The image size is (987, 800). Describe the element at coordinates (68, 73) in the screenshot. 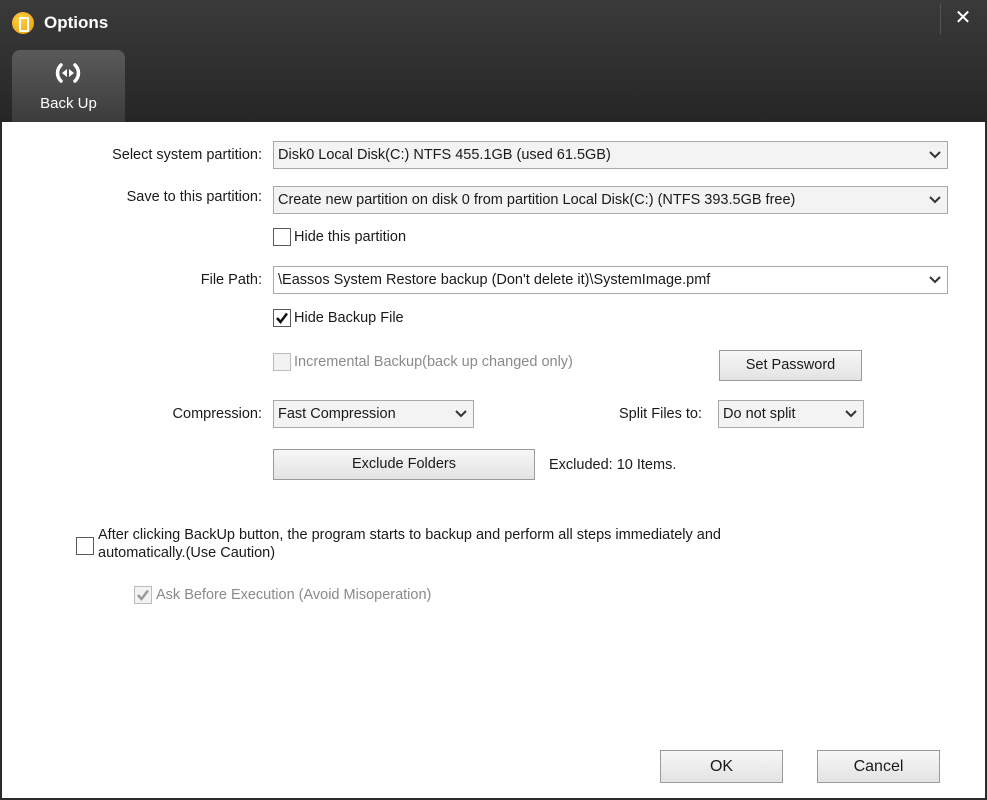

I see `backup-arrows-icon` at that location.